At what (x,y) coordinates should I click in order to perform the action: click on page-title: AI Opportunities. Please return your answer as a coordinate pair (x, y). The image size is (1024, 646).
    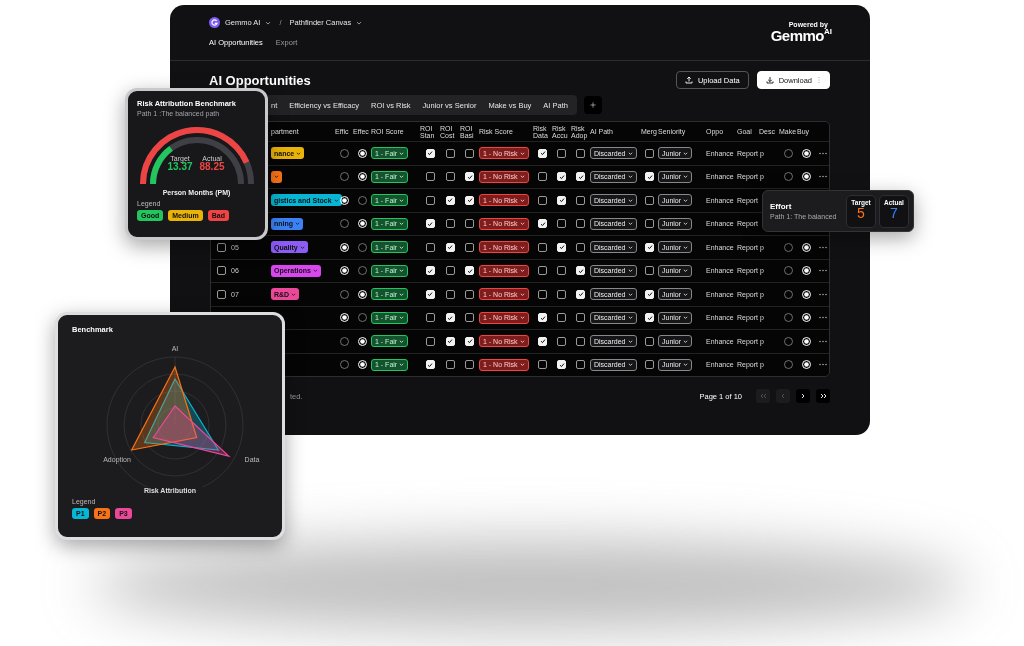
    Looking at the image, I should click on (260, 80).